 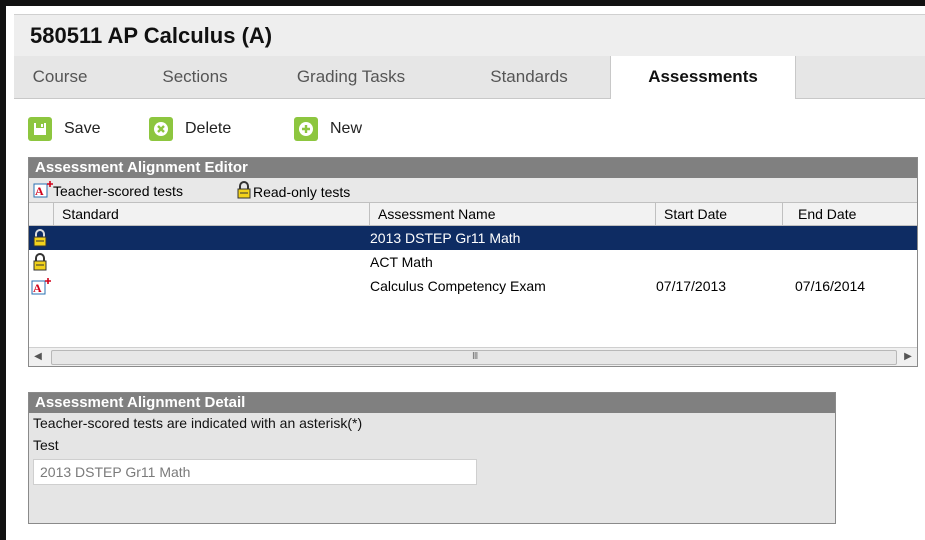 I want to click on col-assessment-name-header: Assessment Name, so click(x=513, y=214).